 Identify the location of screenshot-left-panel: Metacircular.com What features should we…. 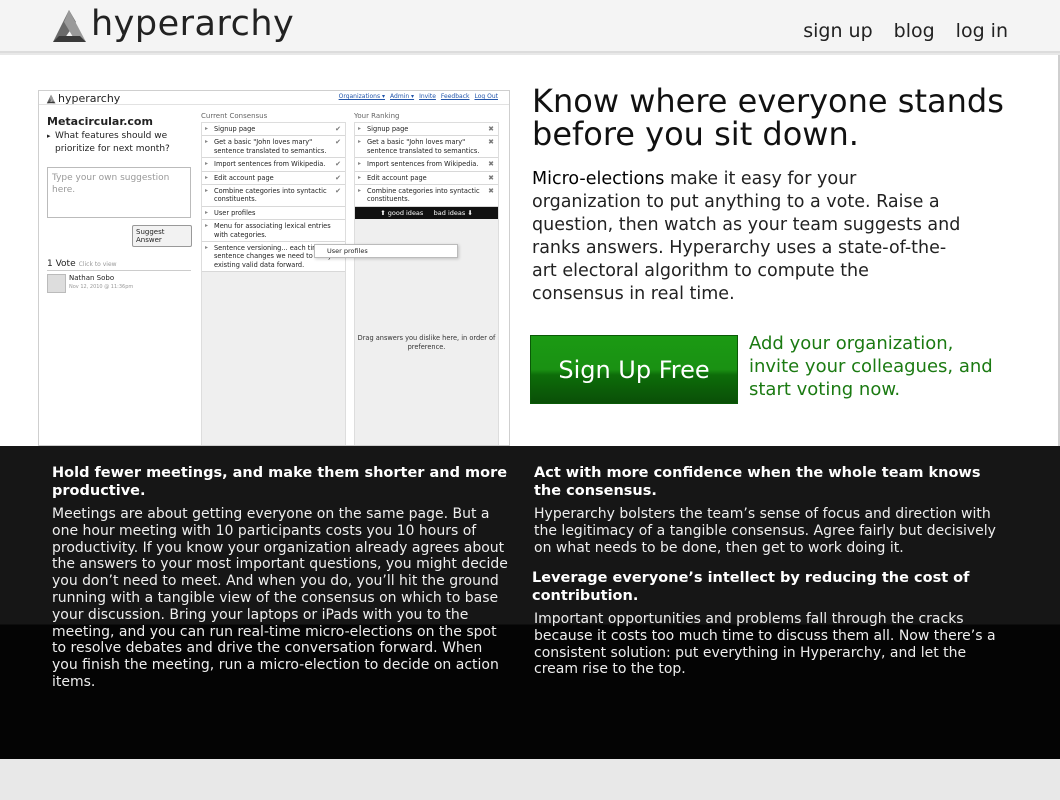
(119, 204).